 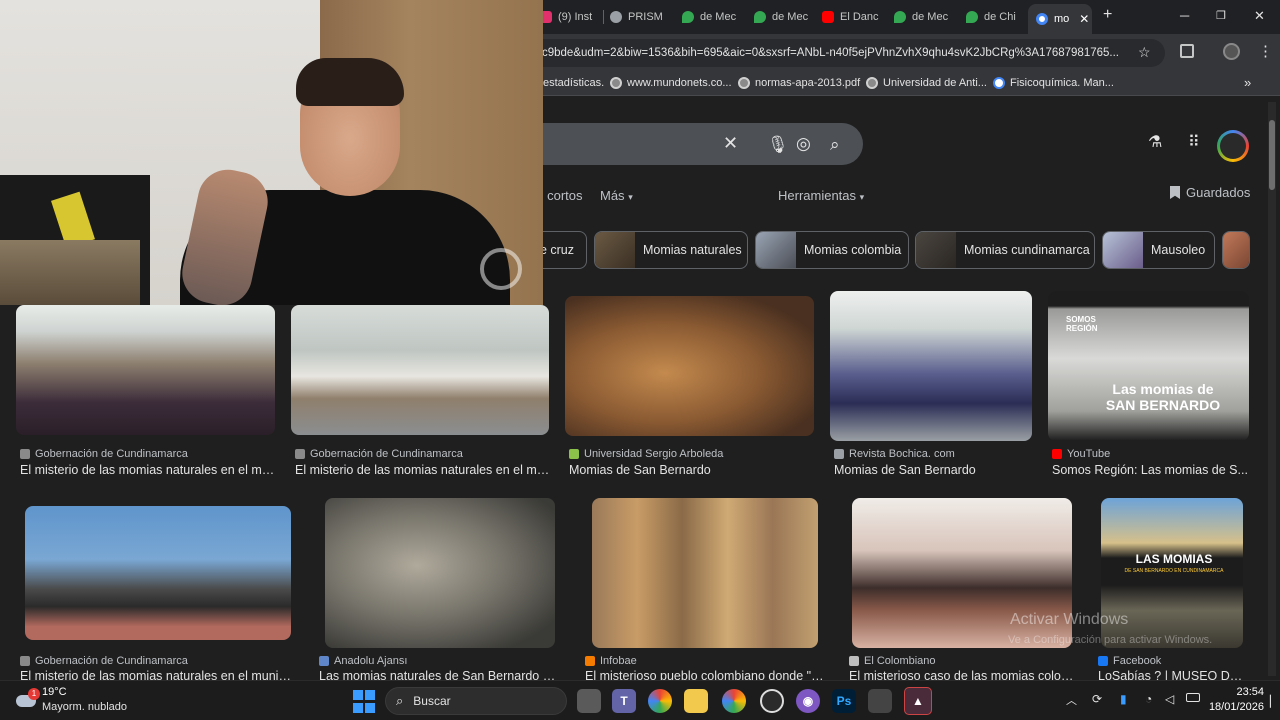 What do you see at coordinates (616, 195) in the screenshot?
I see `nav-more: Más ▾` at bounding box center [616, 195].